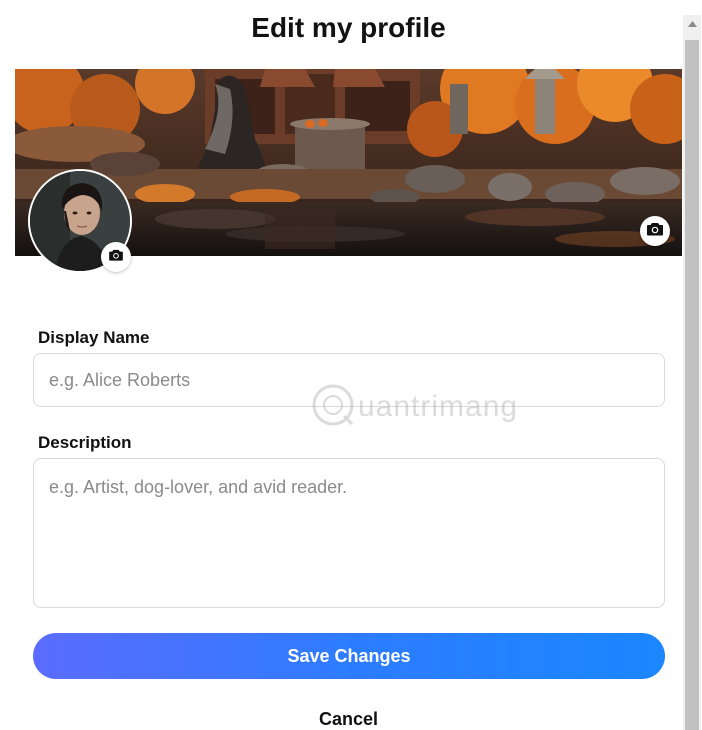  I want to click on vertical-scrollbar, so click(692, 372).